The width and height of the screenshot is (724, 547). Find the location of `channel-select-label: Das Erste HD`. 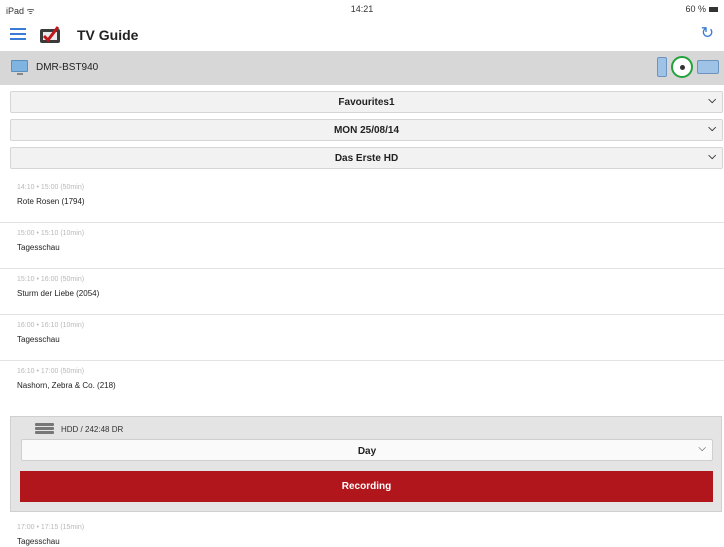

channel-select-label: Das Erste HD is located at coordinates (366, 158).